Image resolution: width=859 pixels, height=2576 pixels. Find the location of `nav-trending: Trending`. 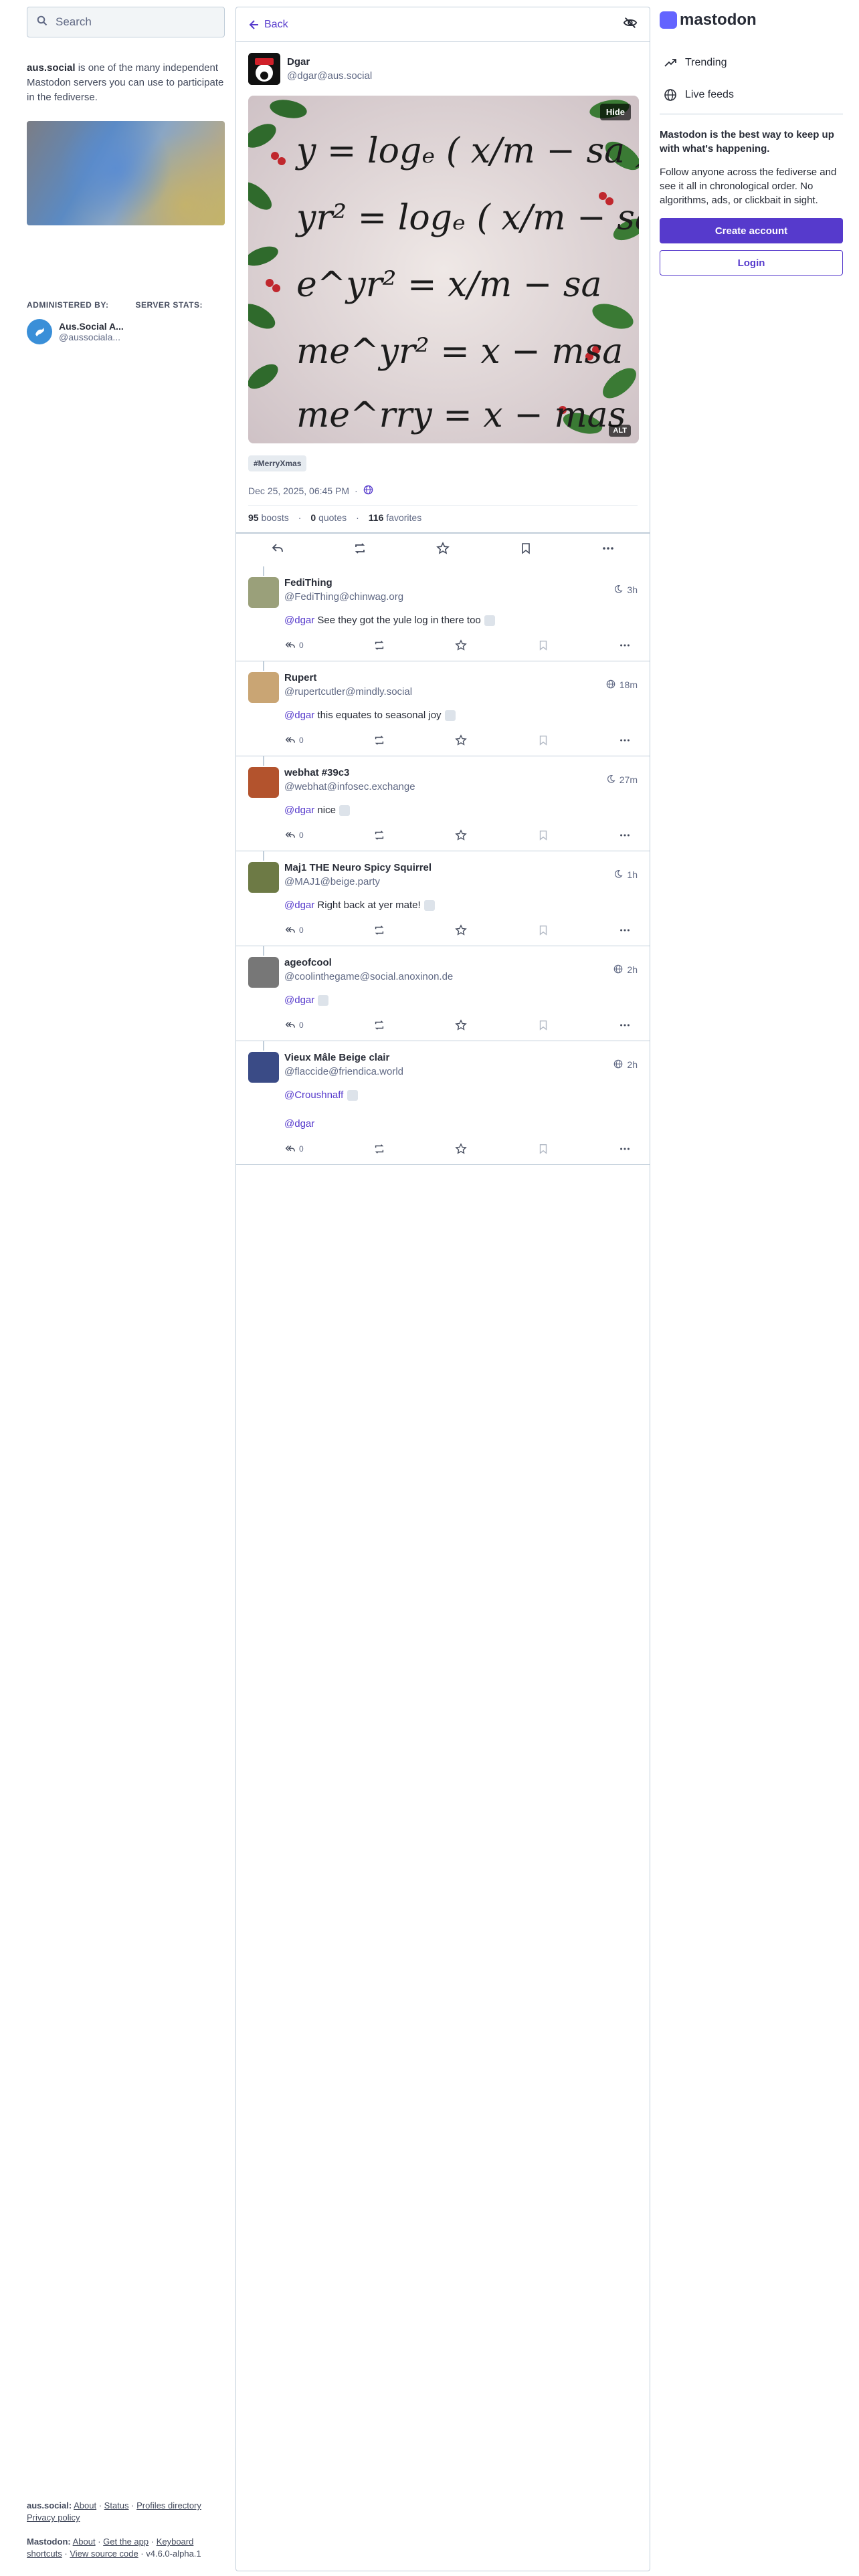

nav-trending: Trending is located at coordinates (752, 63).